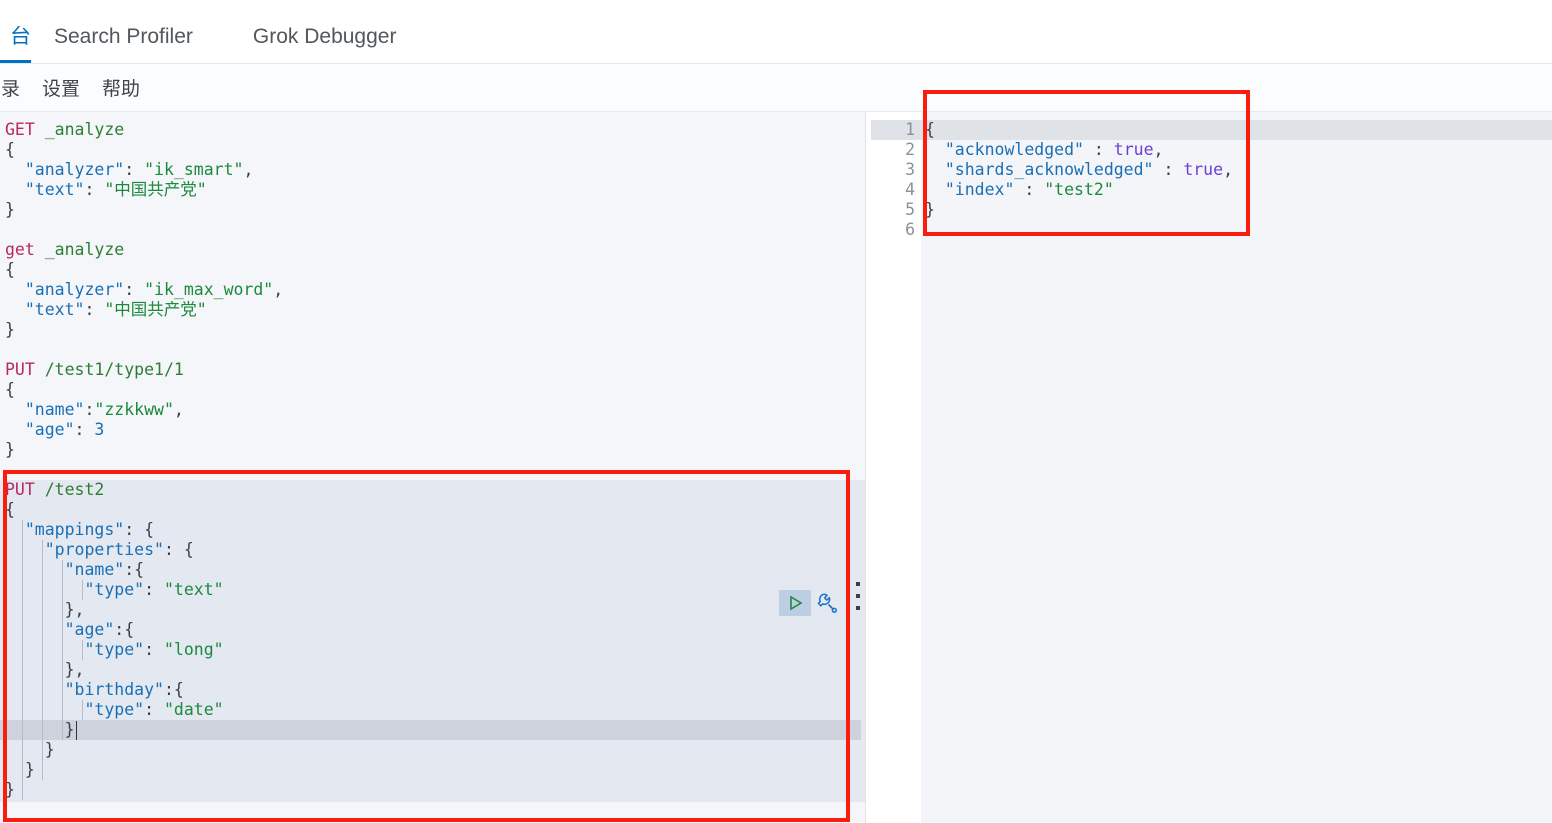 The width and height of the screenshot is (1552, 823). Describe the element at coordinates (910, 189) in the screenshot. I see `line-number: 4` at that location.